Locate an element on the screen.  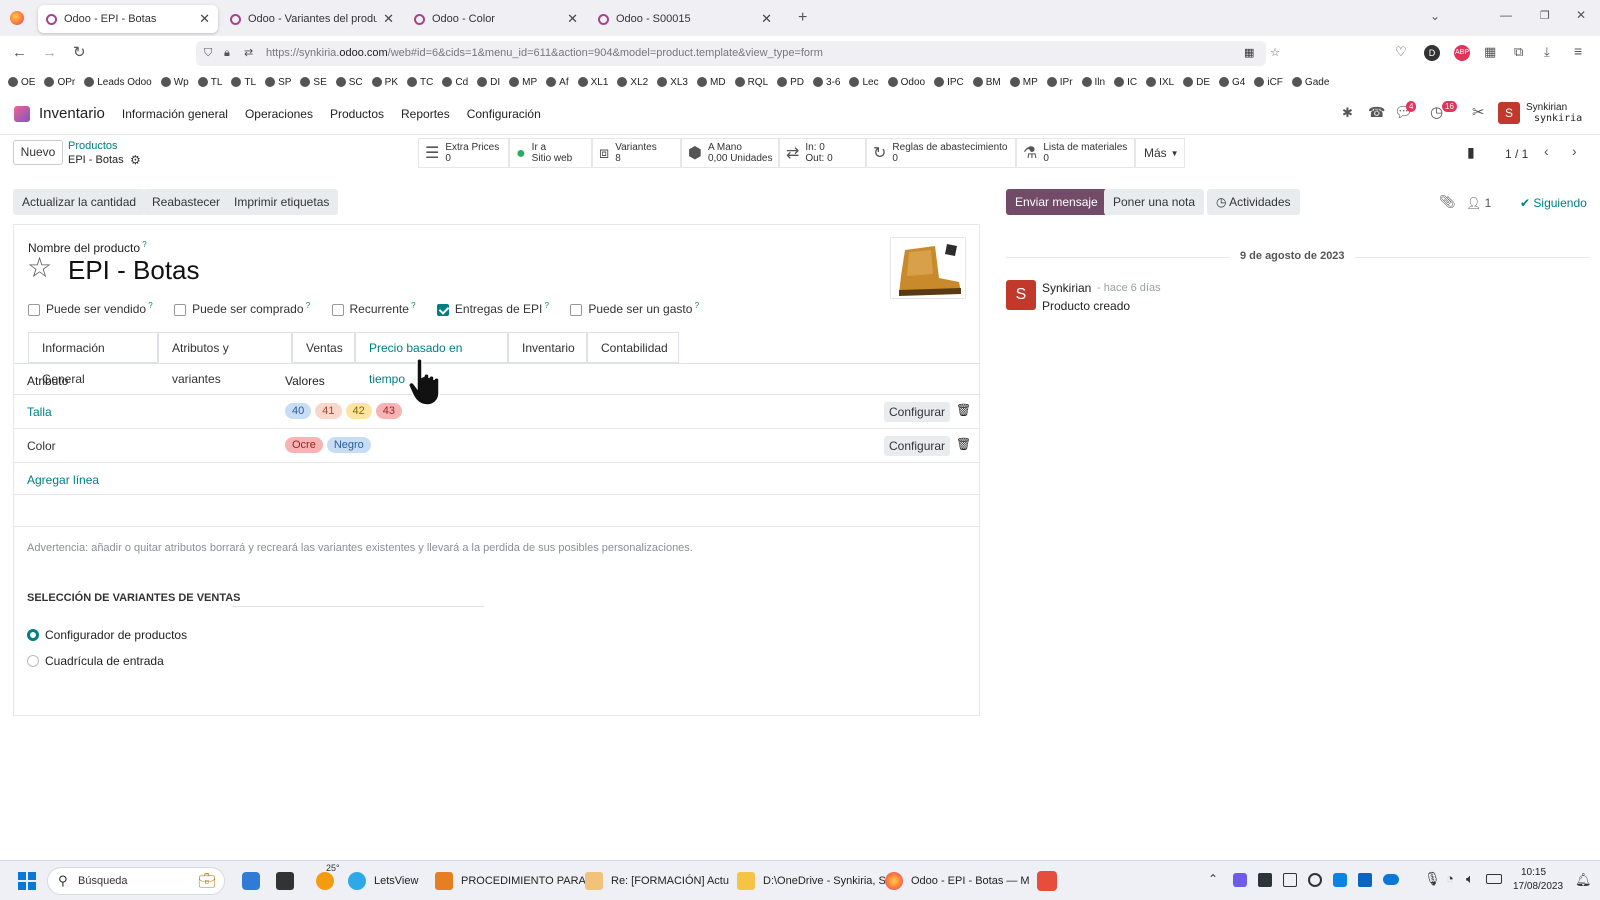
phone-icon: ☎ is located at coordinates (1376, 112).